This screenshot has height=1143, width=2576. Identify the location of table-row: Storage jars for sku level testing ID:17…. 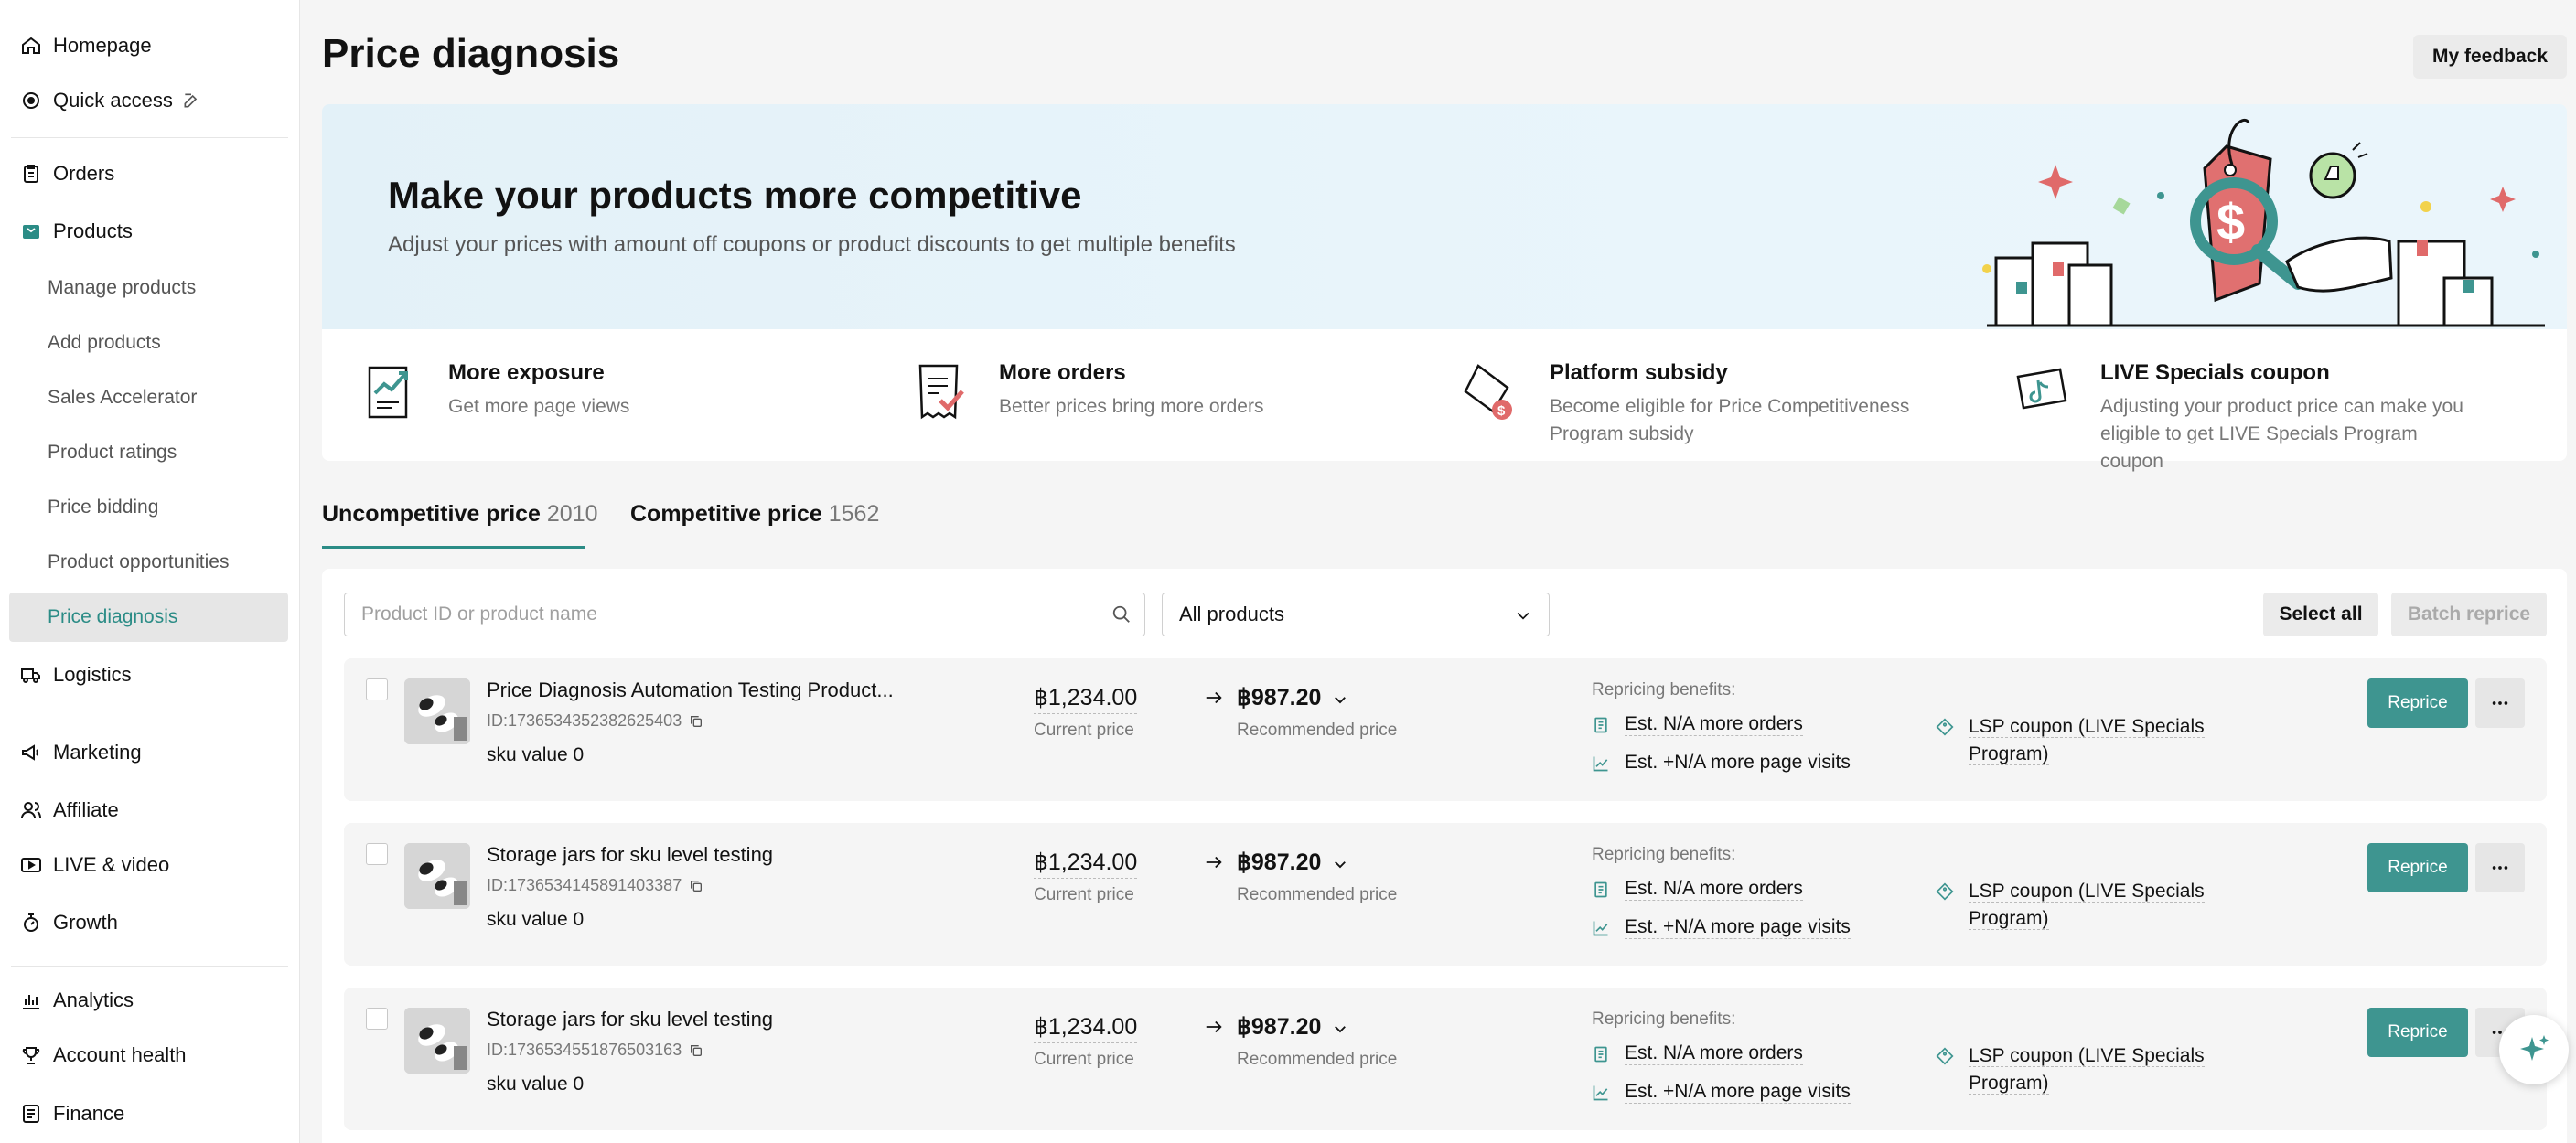
(1445, 894).